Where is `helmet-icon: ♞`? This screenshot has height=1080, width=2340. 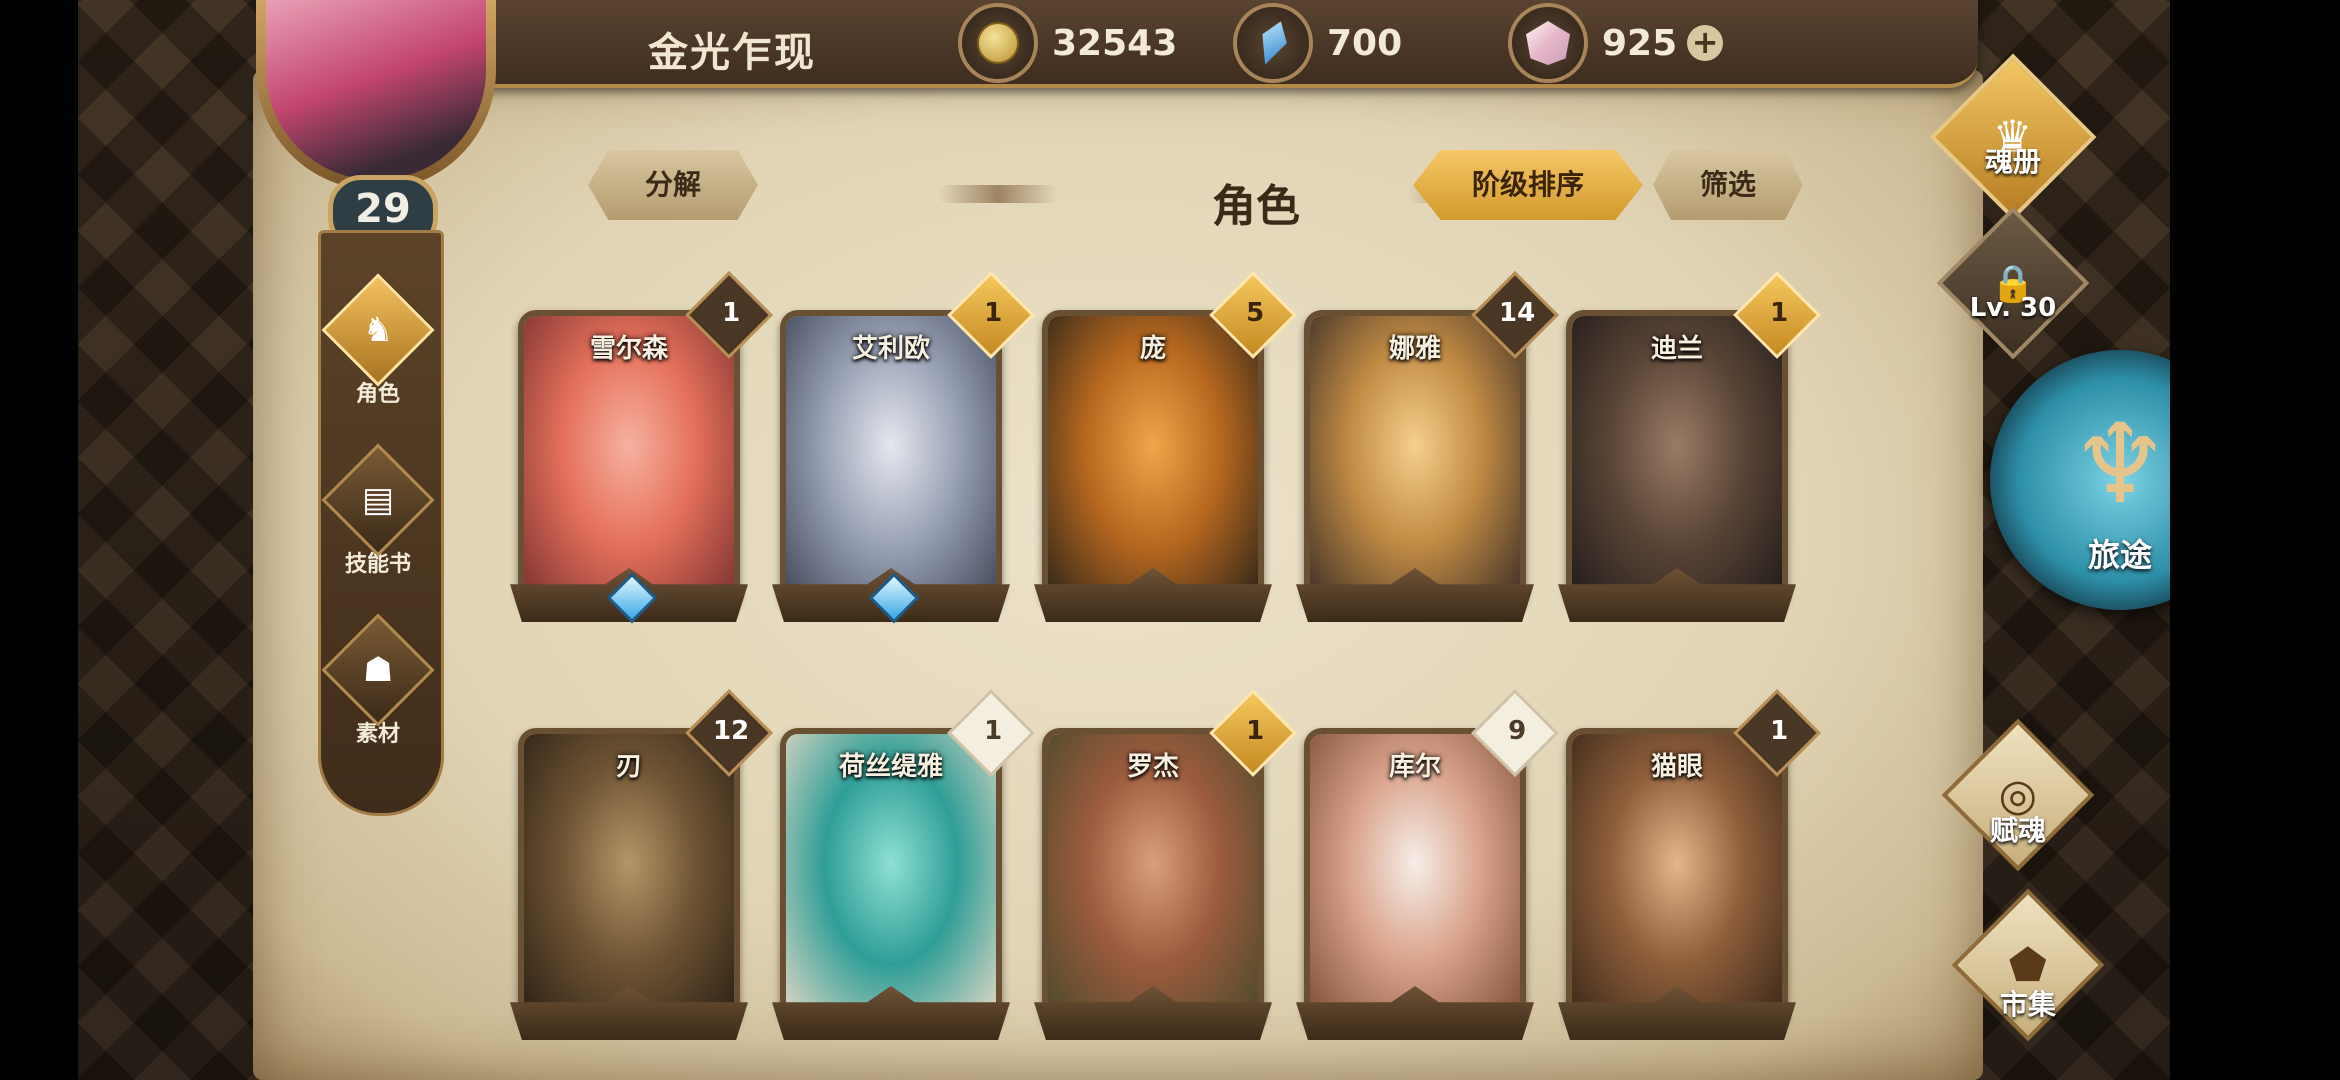 helmet-icon: ♞ is located at coordinates (378, 329).